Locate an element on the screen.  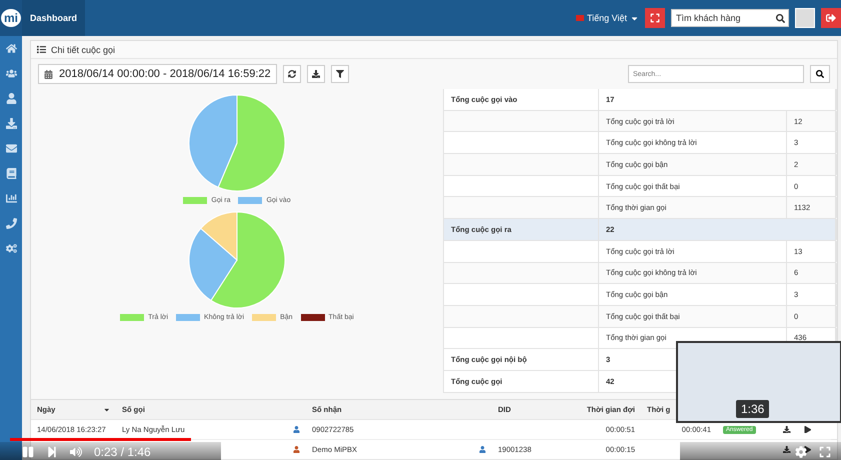
date-range-field: 2018/06/14 00:00:00 - 2018/06/14 16:59:22 is located at coordinates (157, 74).